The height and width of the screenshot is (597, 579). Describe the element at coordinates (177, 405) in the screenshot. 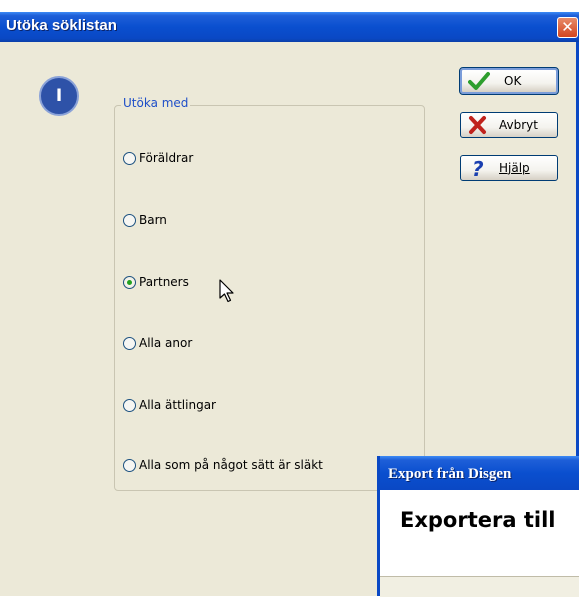

I see `radio-label: Alla ättlingar` at that location.